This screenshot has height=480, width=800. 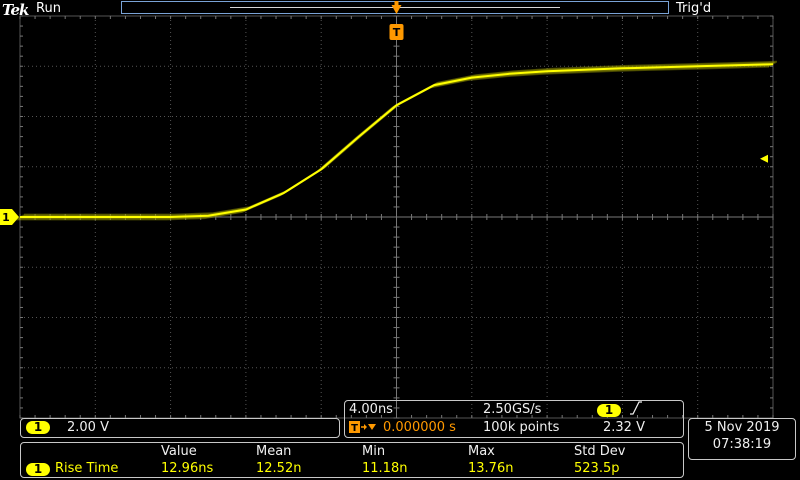 I want to click on measurement-std-dev: 523.5p, so click(x=597, y=468).